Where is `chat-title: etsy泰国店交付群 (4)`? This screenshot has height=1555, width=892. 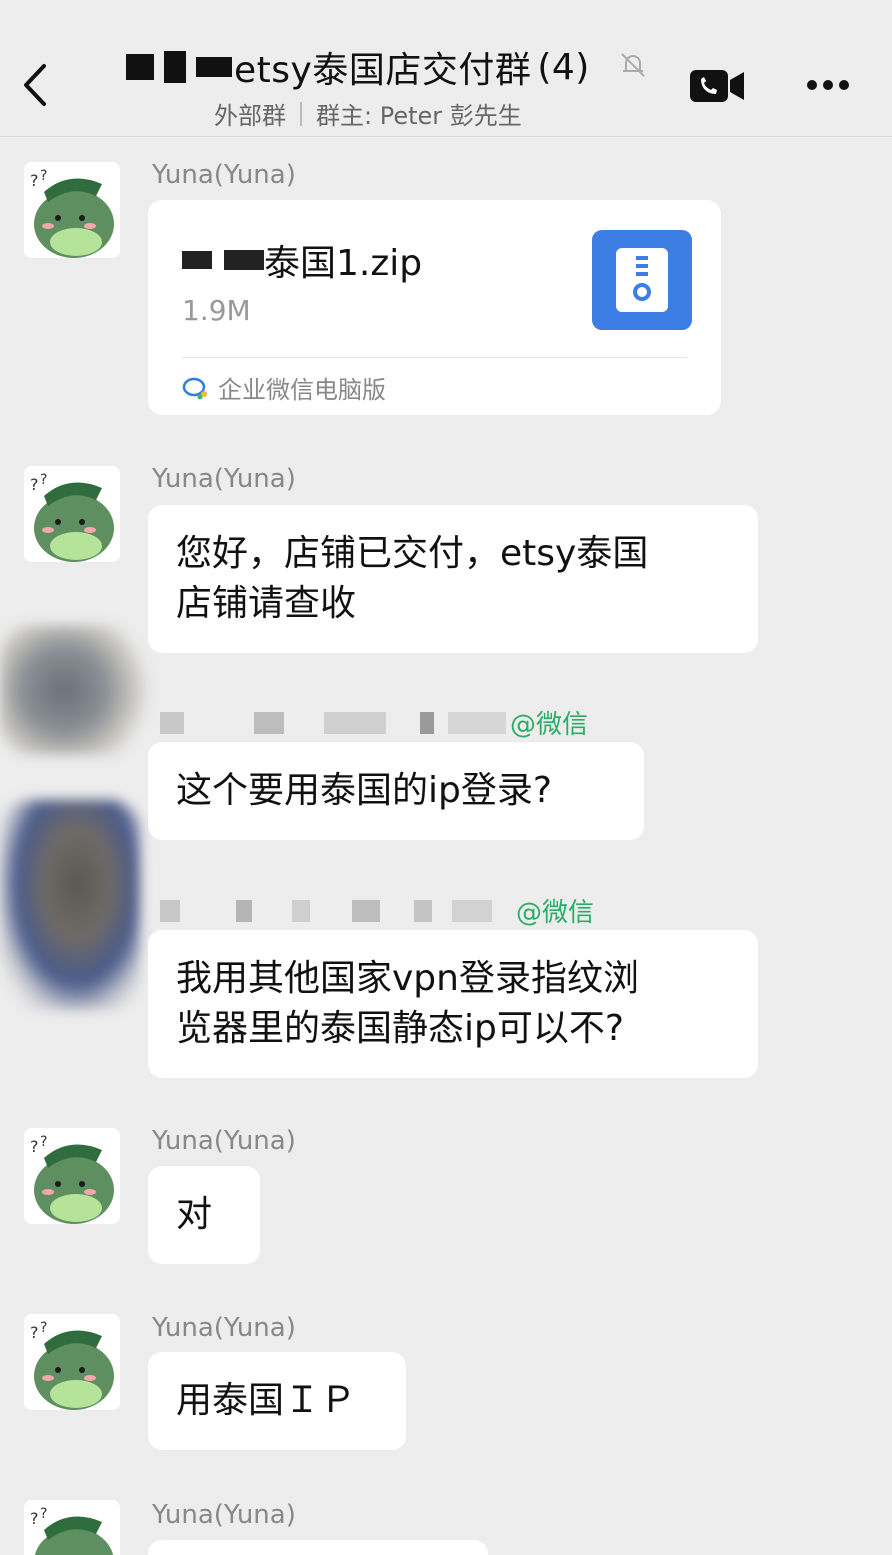 chat-title: etsy泰国店交付群 (4) is located at coordinates (358, 67).